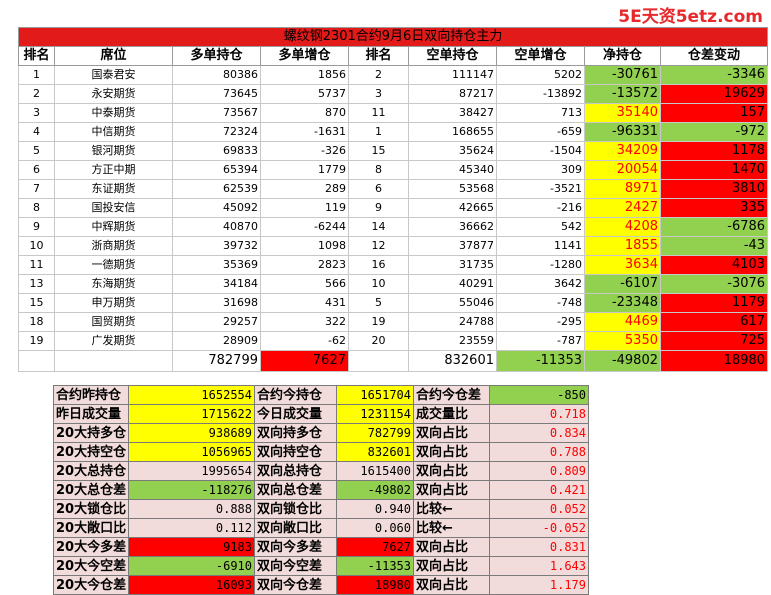 This screenshot has width=771, height=595. Describe the element at coordinates (540, 361) in the screenshot. I see `total-short-change: -11353` at that location.